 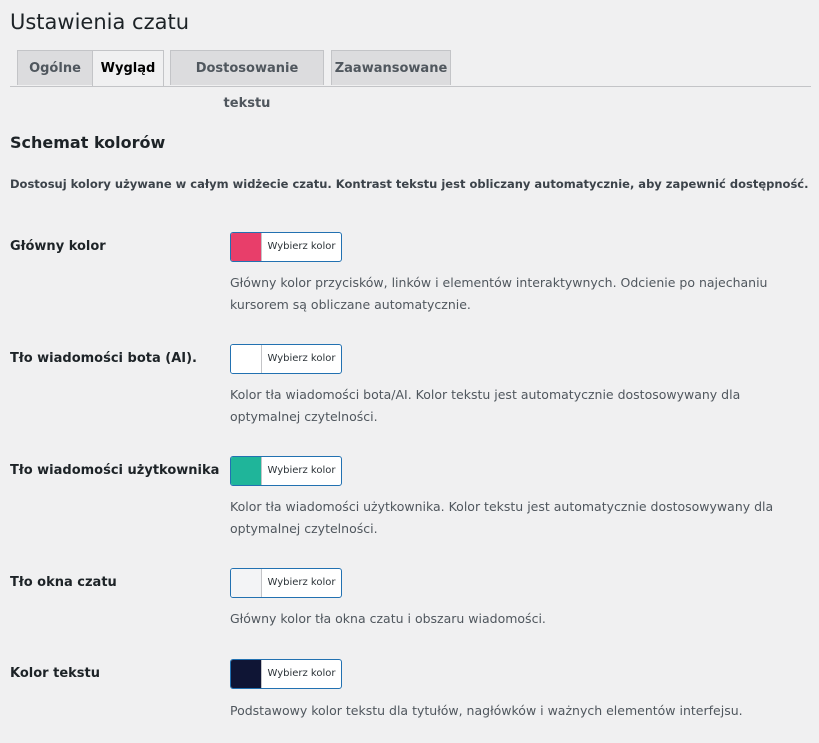 I want to click on primary-color-picker: Wybierz kolor, so click(x=286, y=247).